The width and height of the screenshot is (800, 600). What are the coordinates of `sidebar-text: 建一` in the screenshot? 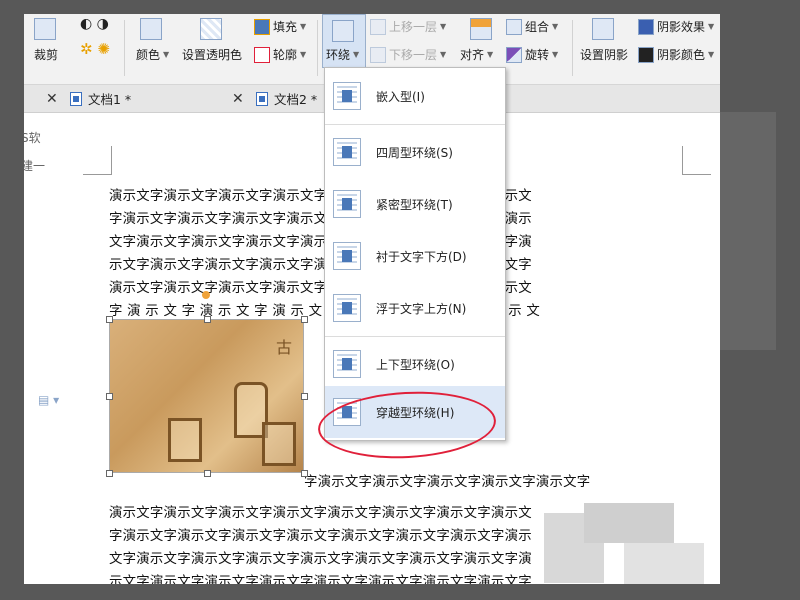 It's located at (35, 166).